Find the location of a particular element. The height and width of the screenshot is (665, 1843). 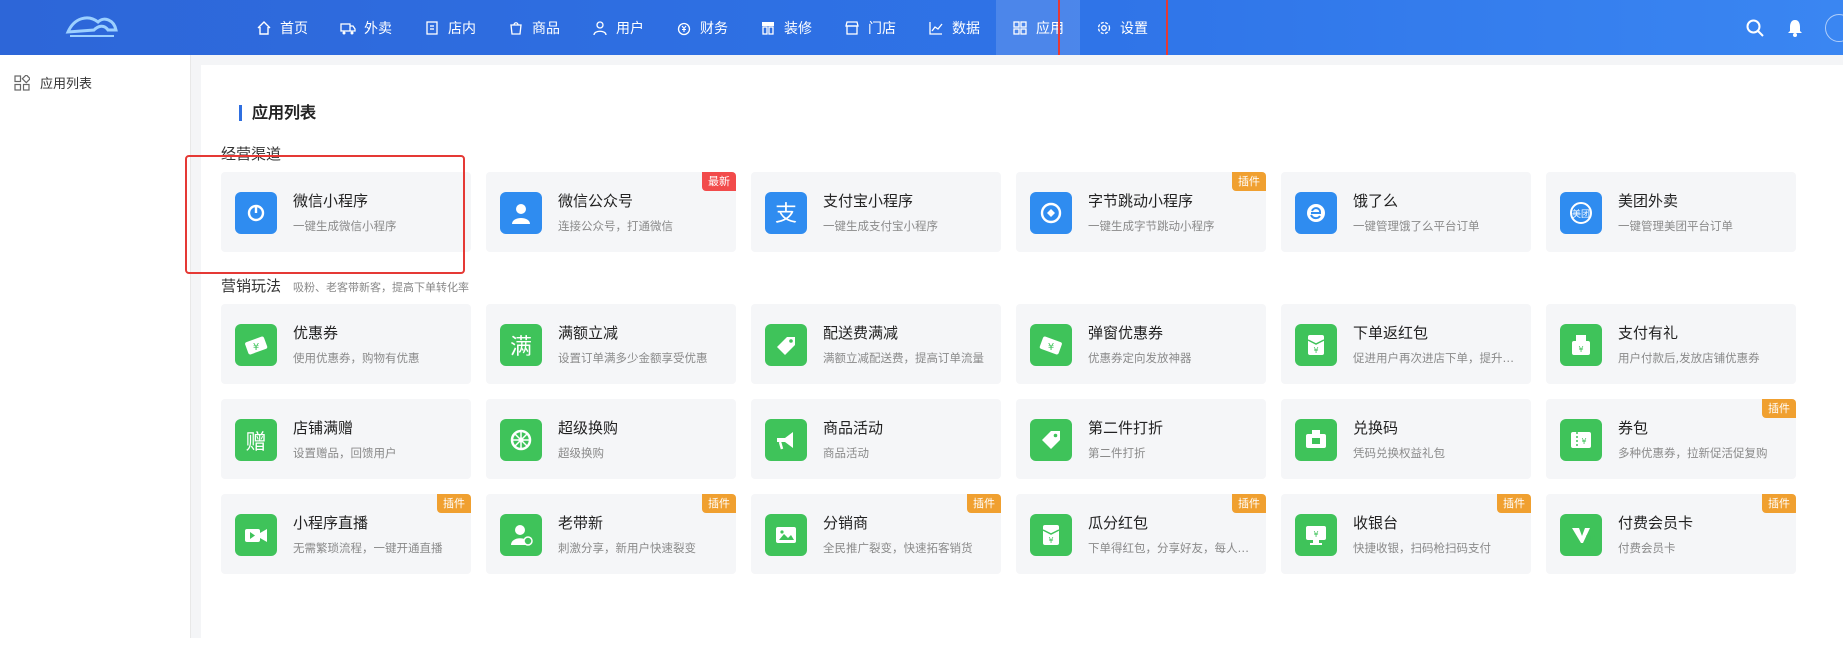

app-card-name: 商品活动 is located at coordinates (853, 428).